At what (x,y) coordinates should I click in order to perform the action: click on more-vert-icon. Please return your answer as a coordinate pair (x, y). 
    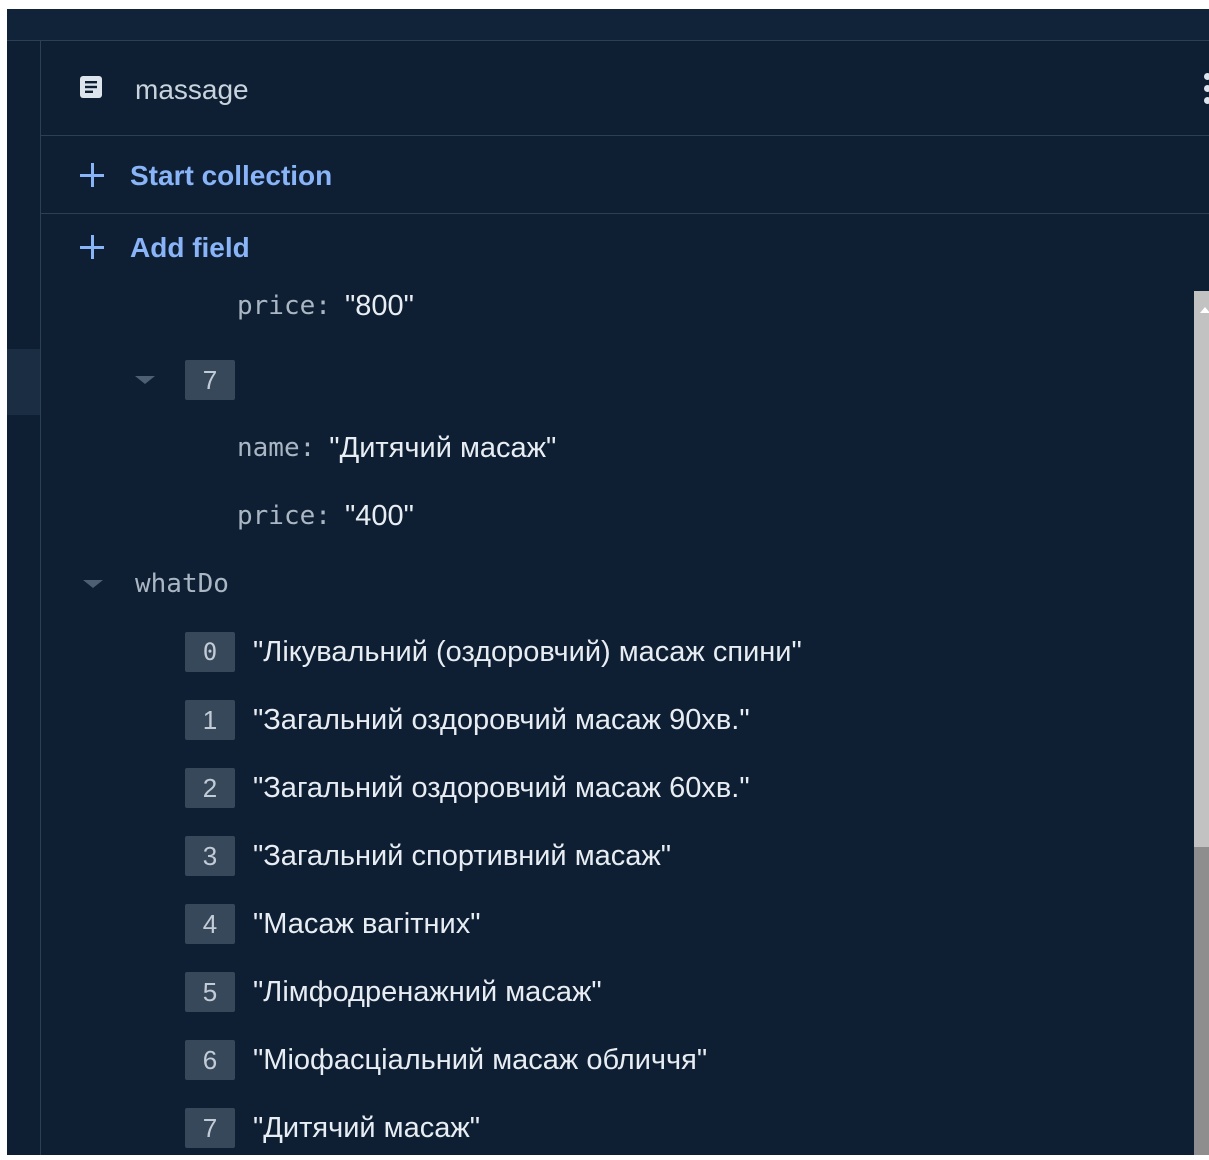
    Looking at the image, I should click on (1205, 88).